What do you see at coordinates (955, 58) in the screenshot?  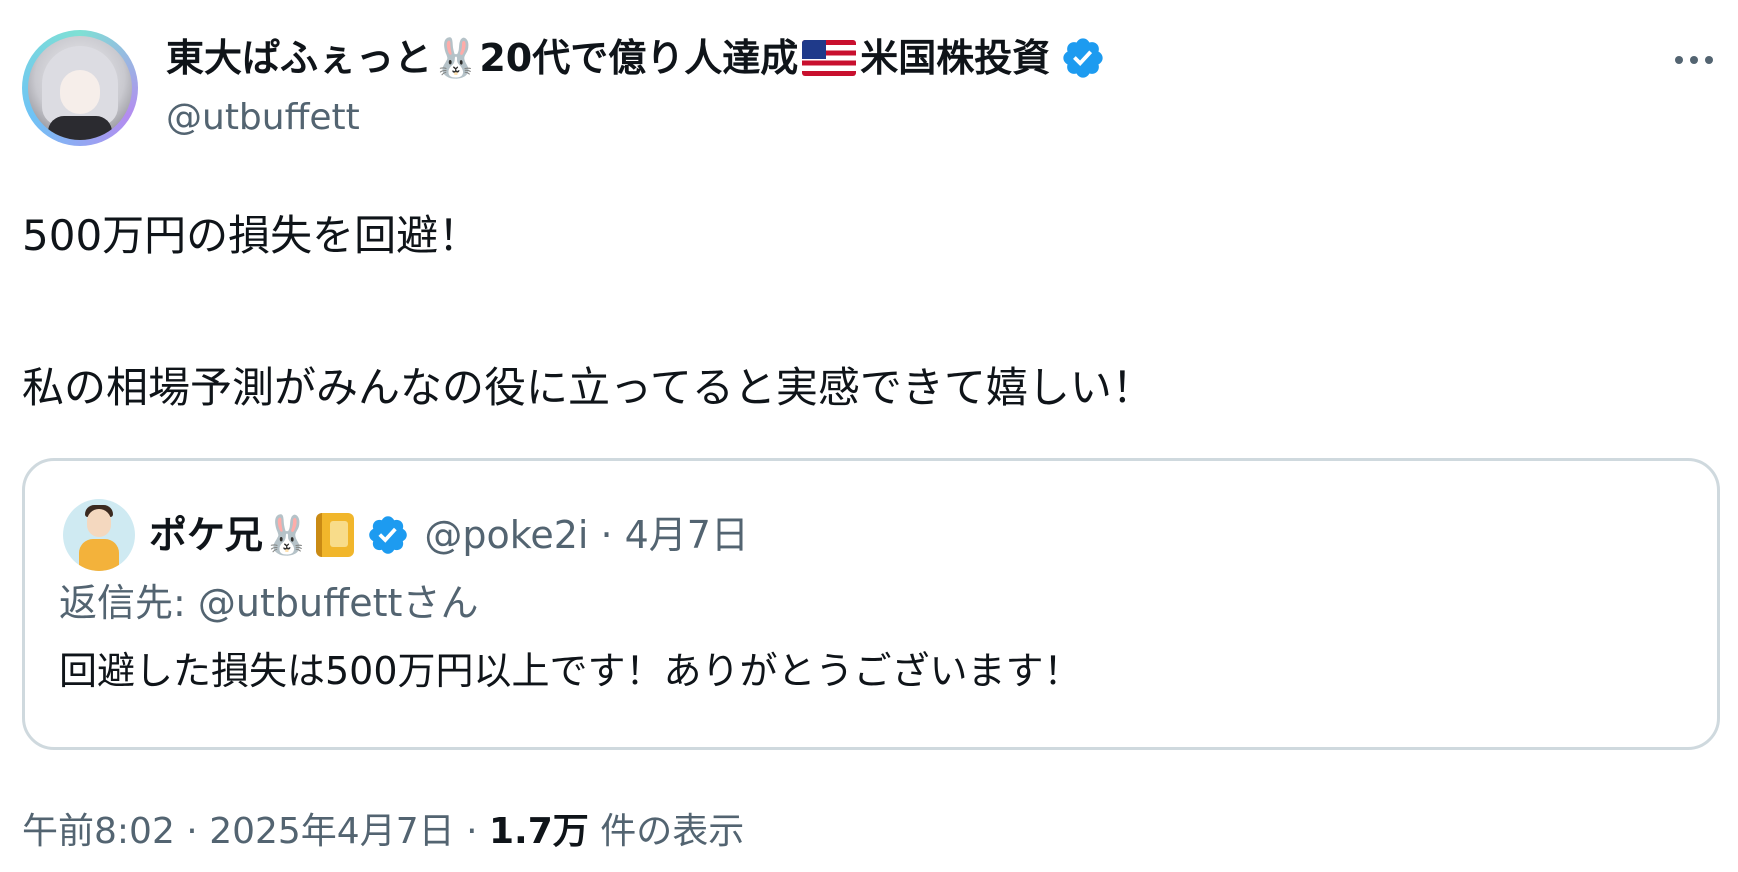 I see `author-name-part3: 米国株投資` at bounding box center [955, 58].